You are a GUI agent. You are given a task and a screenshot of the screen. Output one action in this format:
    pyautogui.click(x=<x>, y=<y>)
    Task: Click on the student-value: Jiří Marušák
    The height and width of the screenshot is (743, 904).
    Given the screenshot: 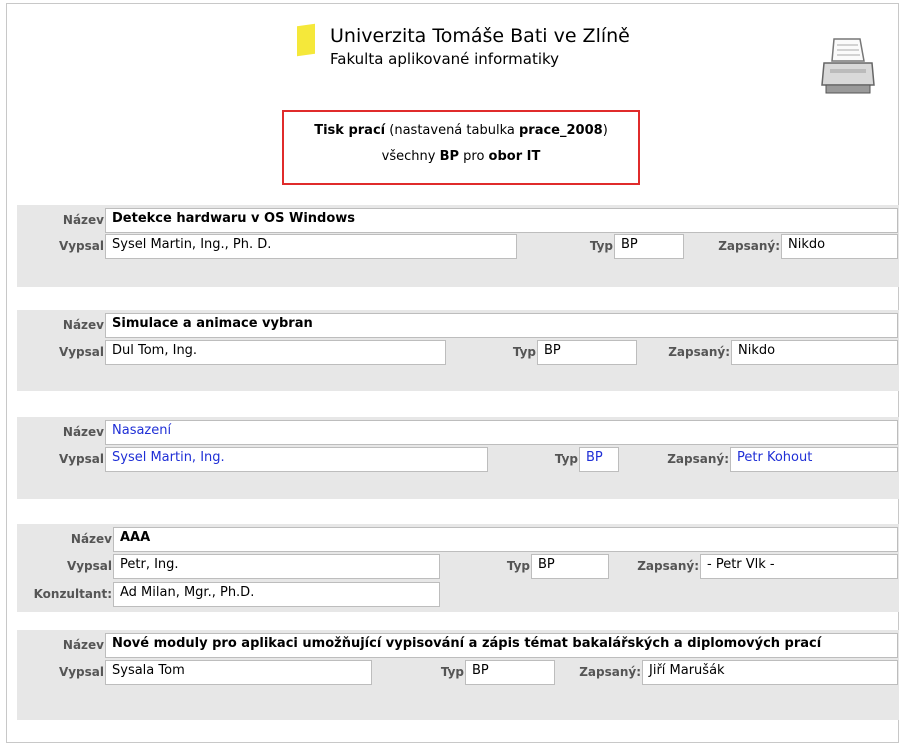 What is the action you would take?
    pyautogui.click(x=770, y=672)
    